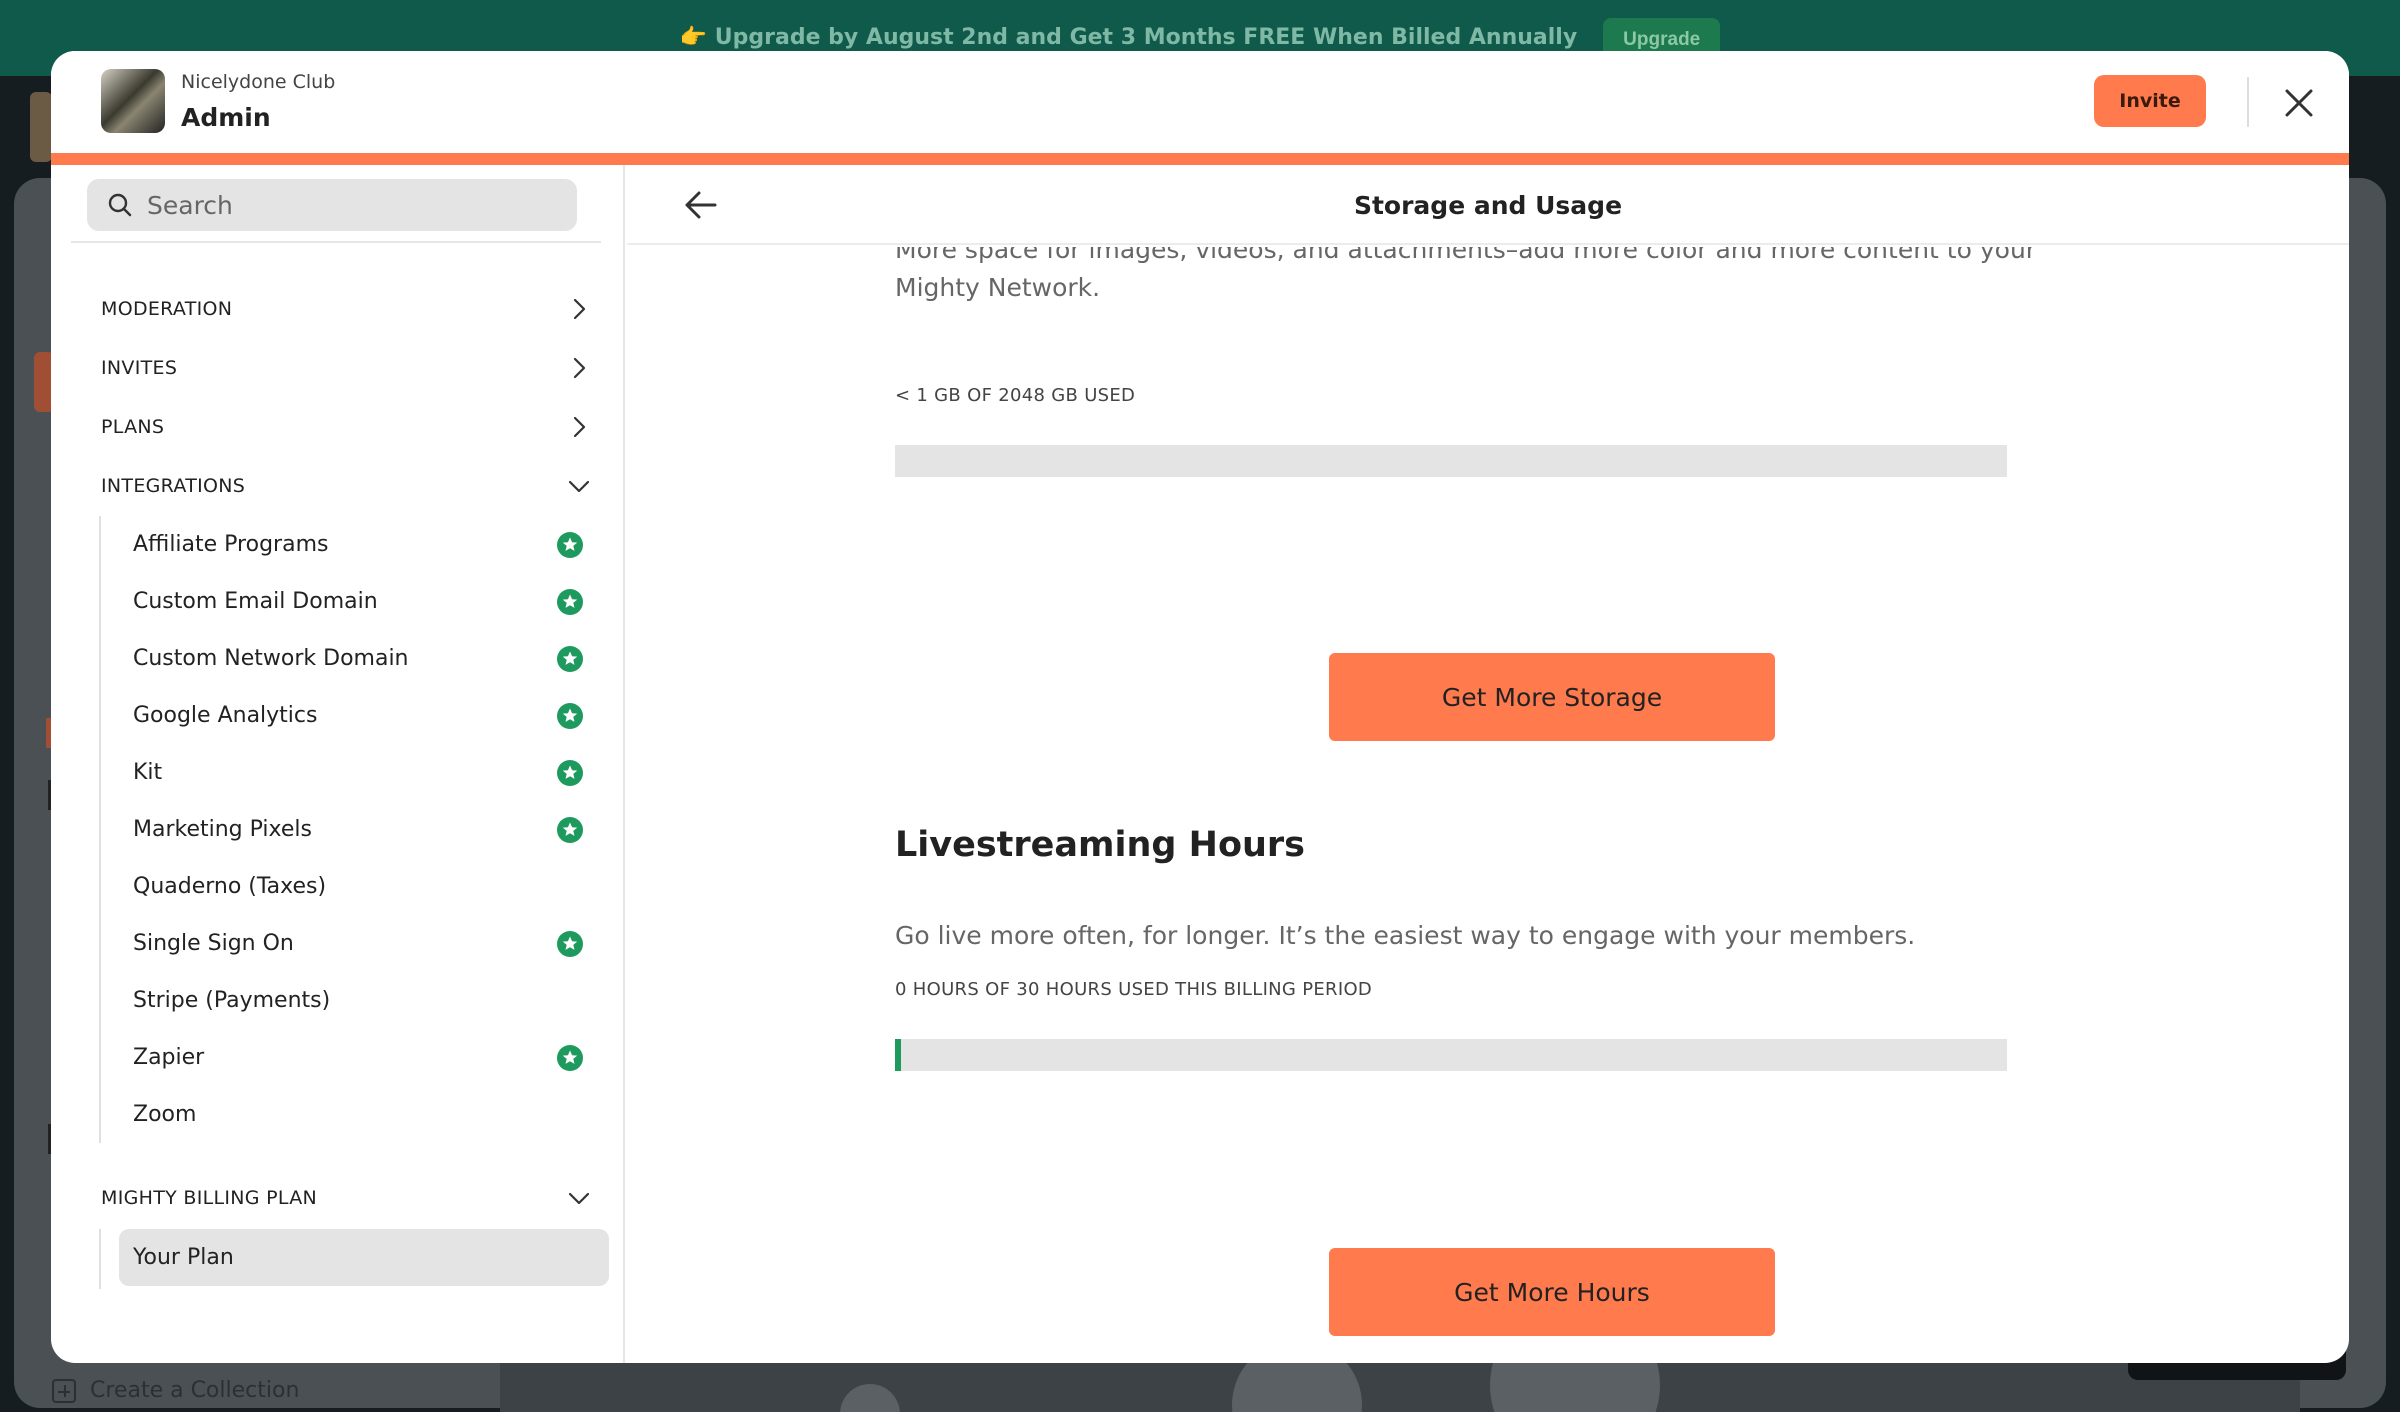  I want to click on sidebar-item-integration: Zoom, so click(347, 1114).